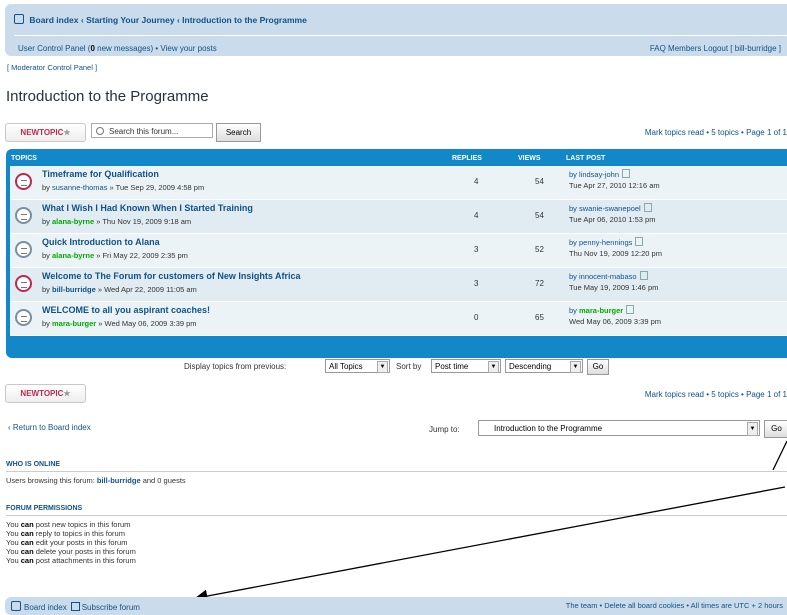 This screenshot has width=787, height=615. I want to click on last-post: by mara-burger Wed May 06, 2009 3:39 pm, so click(615, 316).